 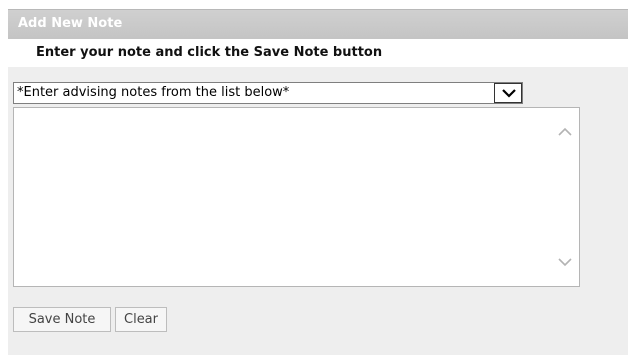 What do you see at coordinates (318, 24) in the screenshot?
I see `panel-header: Add New Note` at bounding box center [318, 24].